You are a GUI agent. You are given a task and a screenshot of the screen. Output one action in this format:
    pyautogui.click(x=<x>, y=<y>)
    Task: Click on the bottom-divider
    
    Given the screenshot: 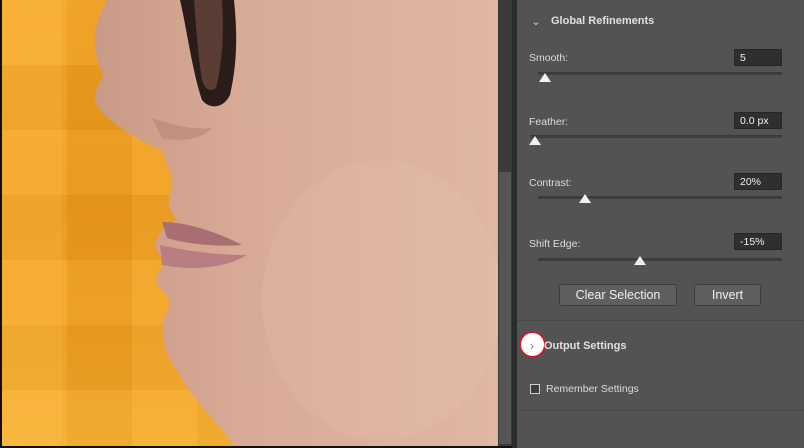 What is the action you would take?
    pyautogui.click(x=660, y=410)
    